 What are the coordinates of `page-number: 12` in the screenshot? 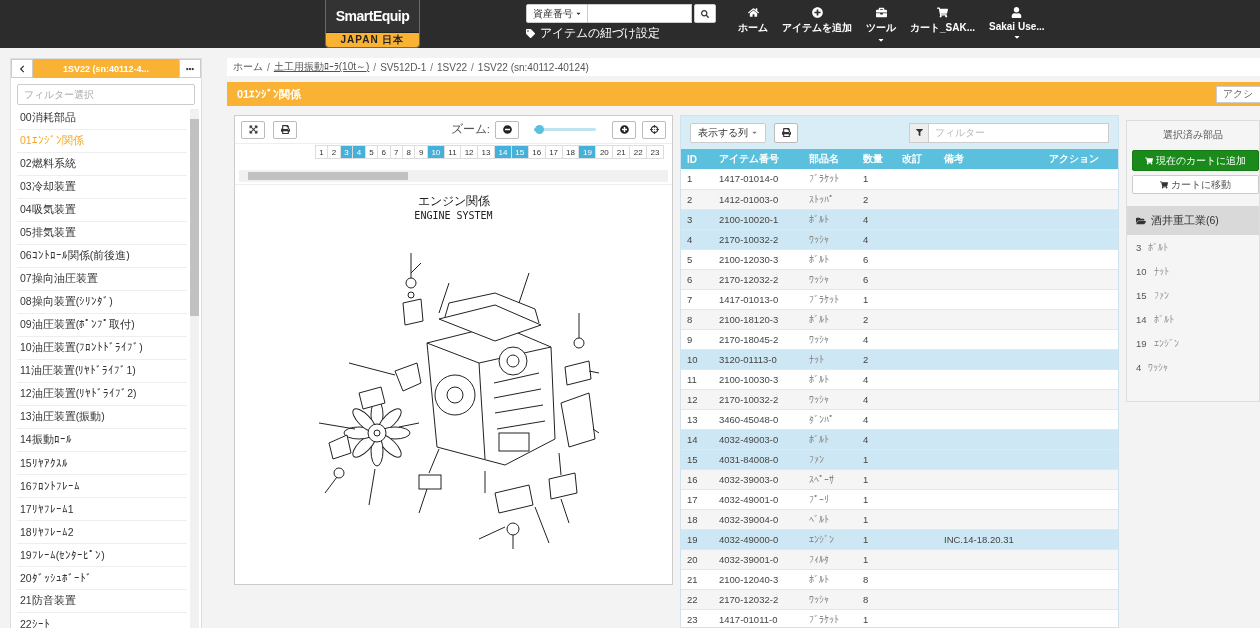 It's located at (469, 152).